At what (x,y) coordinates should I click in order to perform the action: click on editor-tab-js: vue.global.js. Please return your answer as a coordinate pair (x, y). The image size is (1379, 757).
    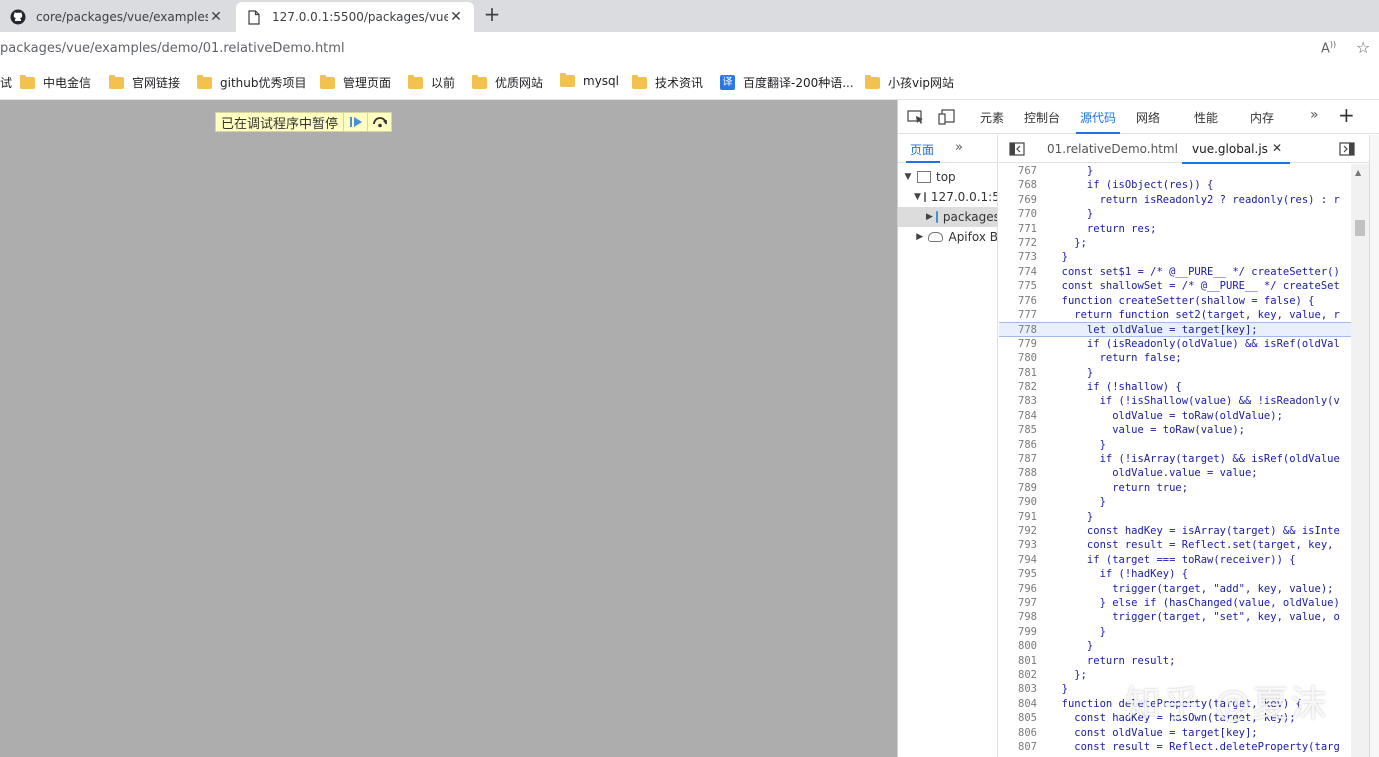
    Looking at the image, I should click on (1236, 153).